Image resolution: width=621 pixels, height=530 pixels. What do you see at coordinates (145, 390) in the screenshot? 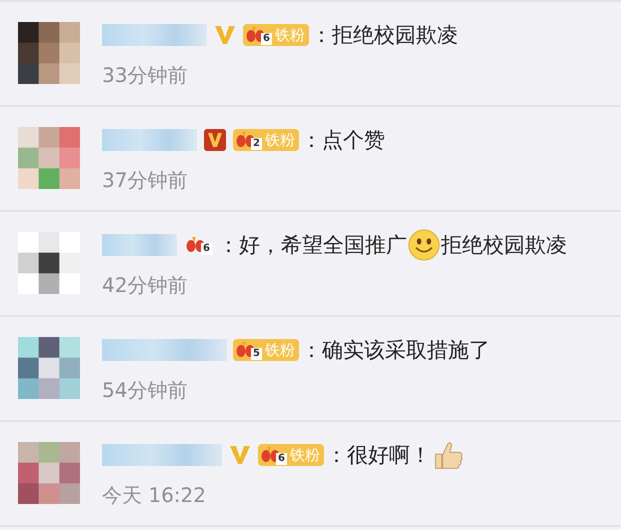
I see `comment-time: 54分钟前` at bounding box center [145, 390].